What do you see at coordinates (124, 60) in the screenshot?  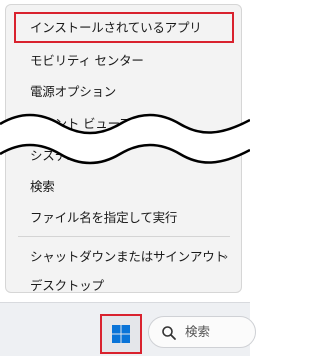 I see `menu-item-mobility-center: モビリティ センター` at bounding box center [124, 60].